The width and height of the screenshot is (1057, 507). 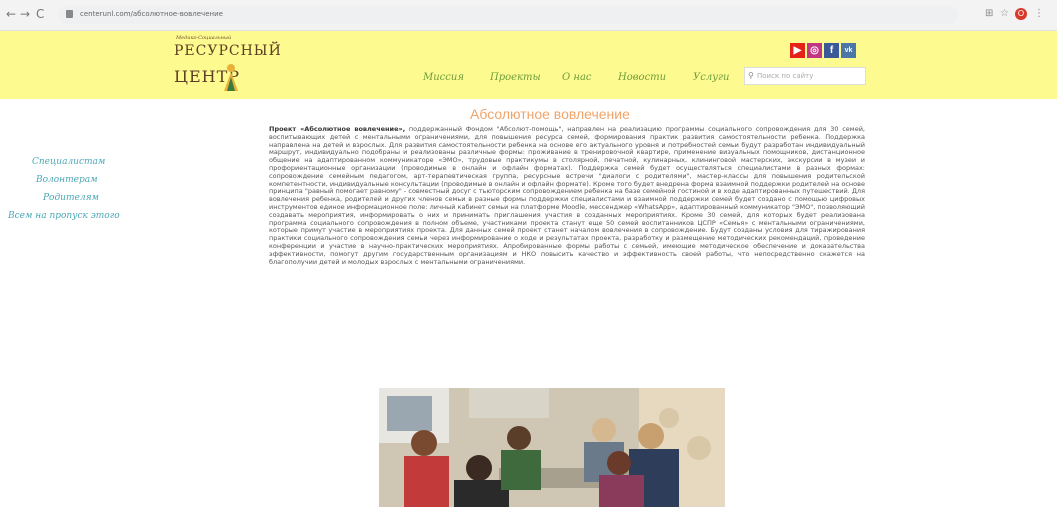 I want to click on back-icon: ←, so click(x=11, y=14).